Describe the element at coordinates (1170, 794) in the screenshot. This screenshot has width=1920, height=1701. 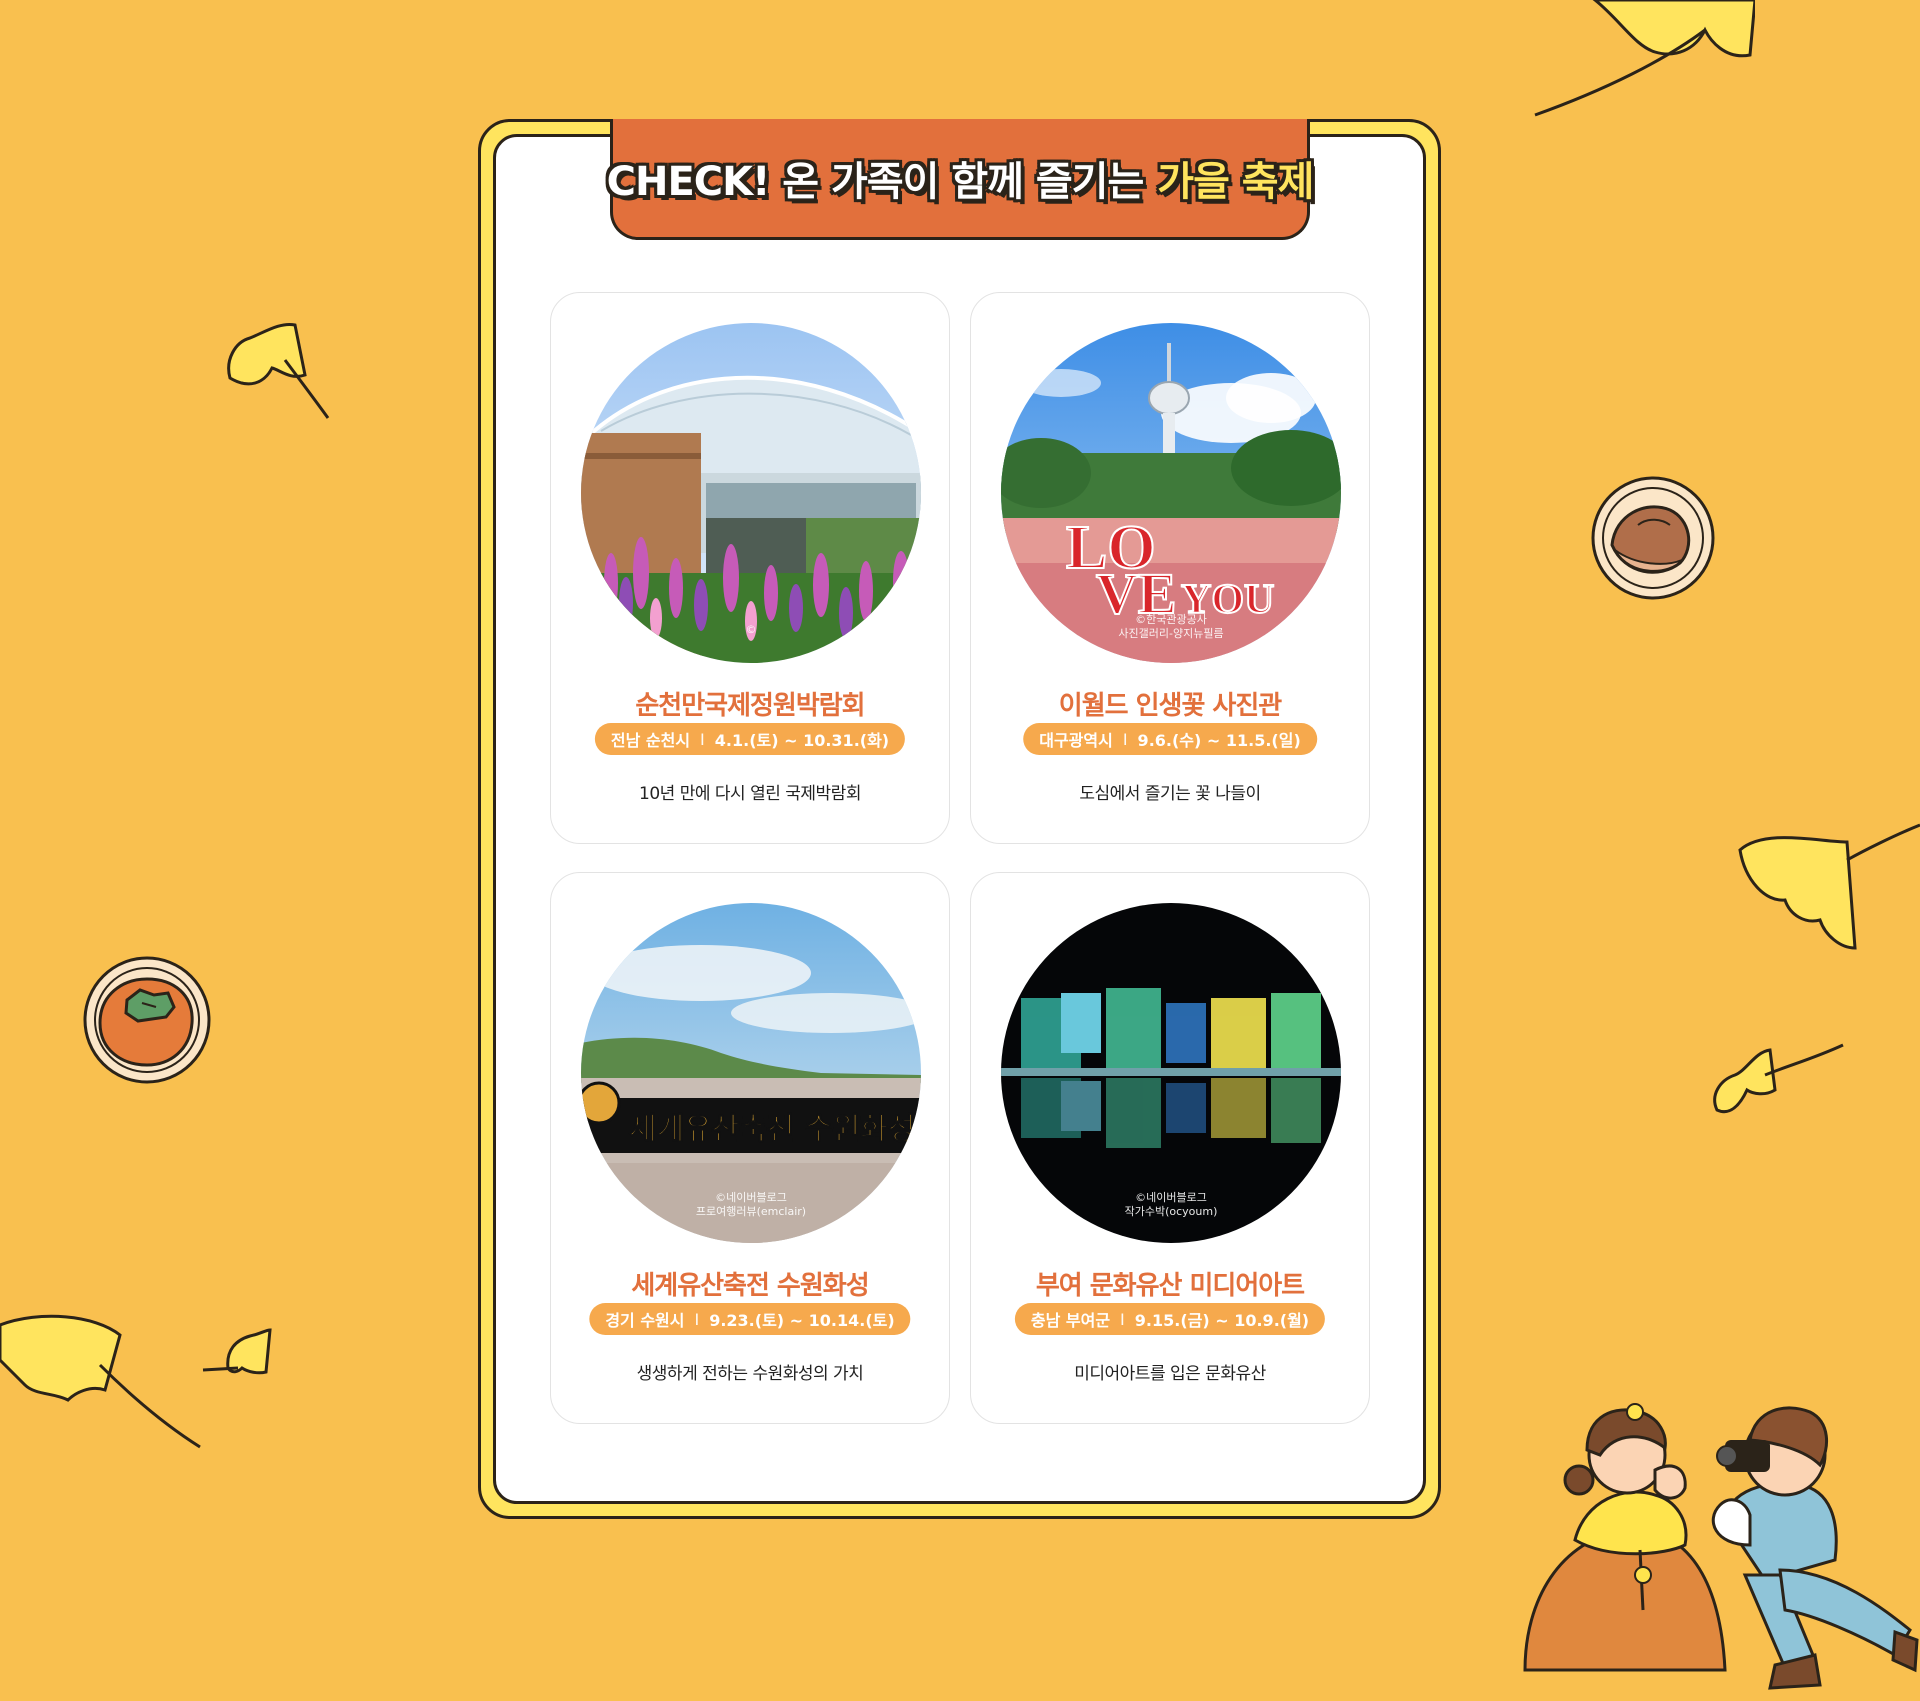
I see `card-description: 도심에서 즐기는 꽃 나들이` at that location.